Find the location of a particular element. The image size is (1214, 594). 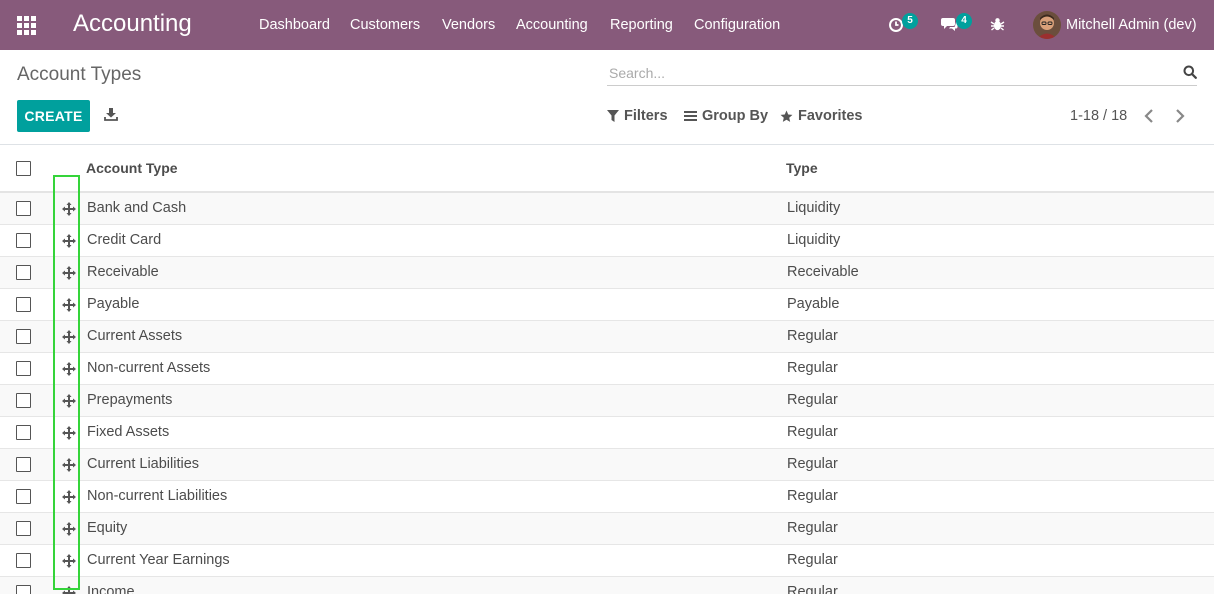

cell-account-type: Bank and Cash is located at coordinates (137, 208).